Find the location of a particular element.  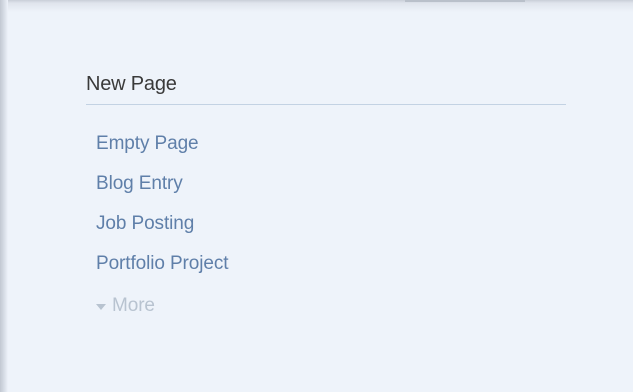

caret-down-icon is located at coordinates (101, 307).